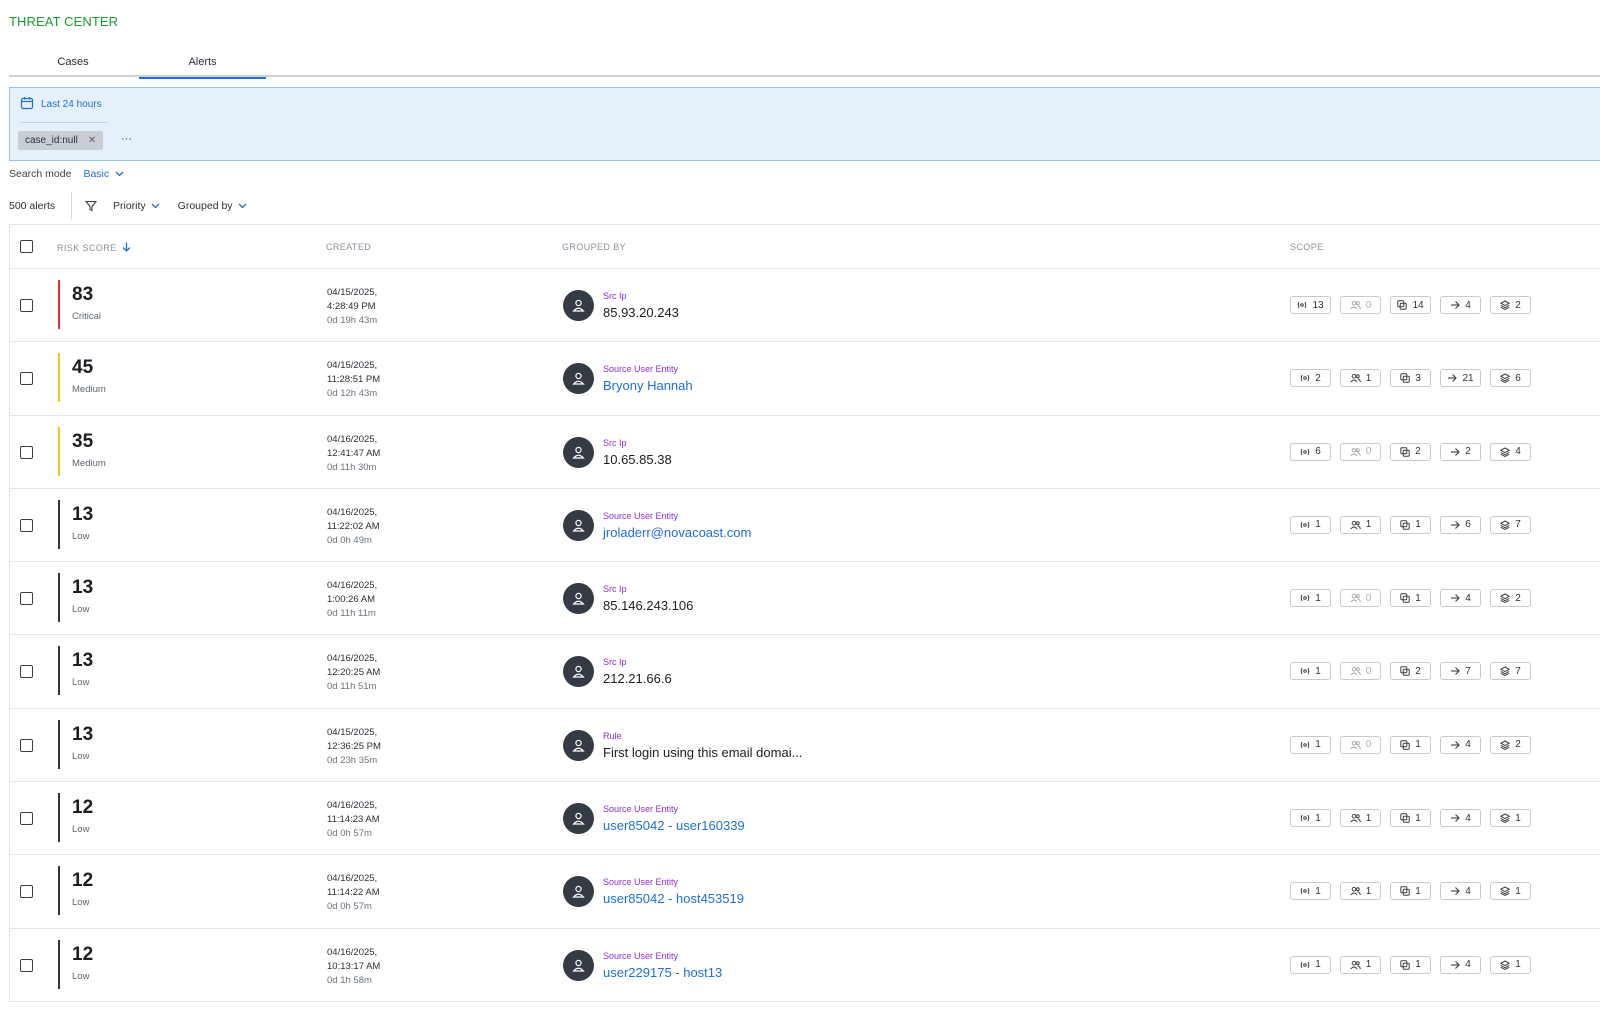 The image size is (1600, 1025). What do you see at coordinates (352, 512) in the screenshot?
I see `created-date: 04/16/2025,` at bounding box center [352, 512].